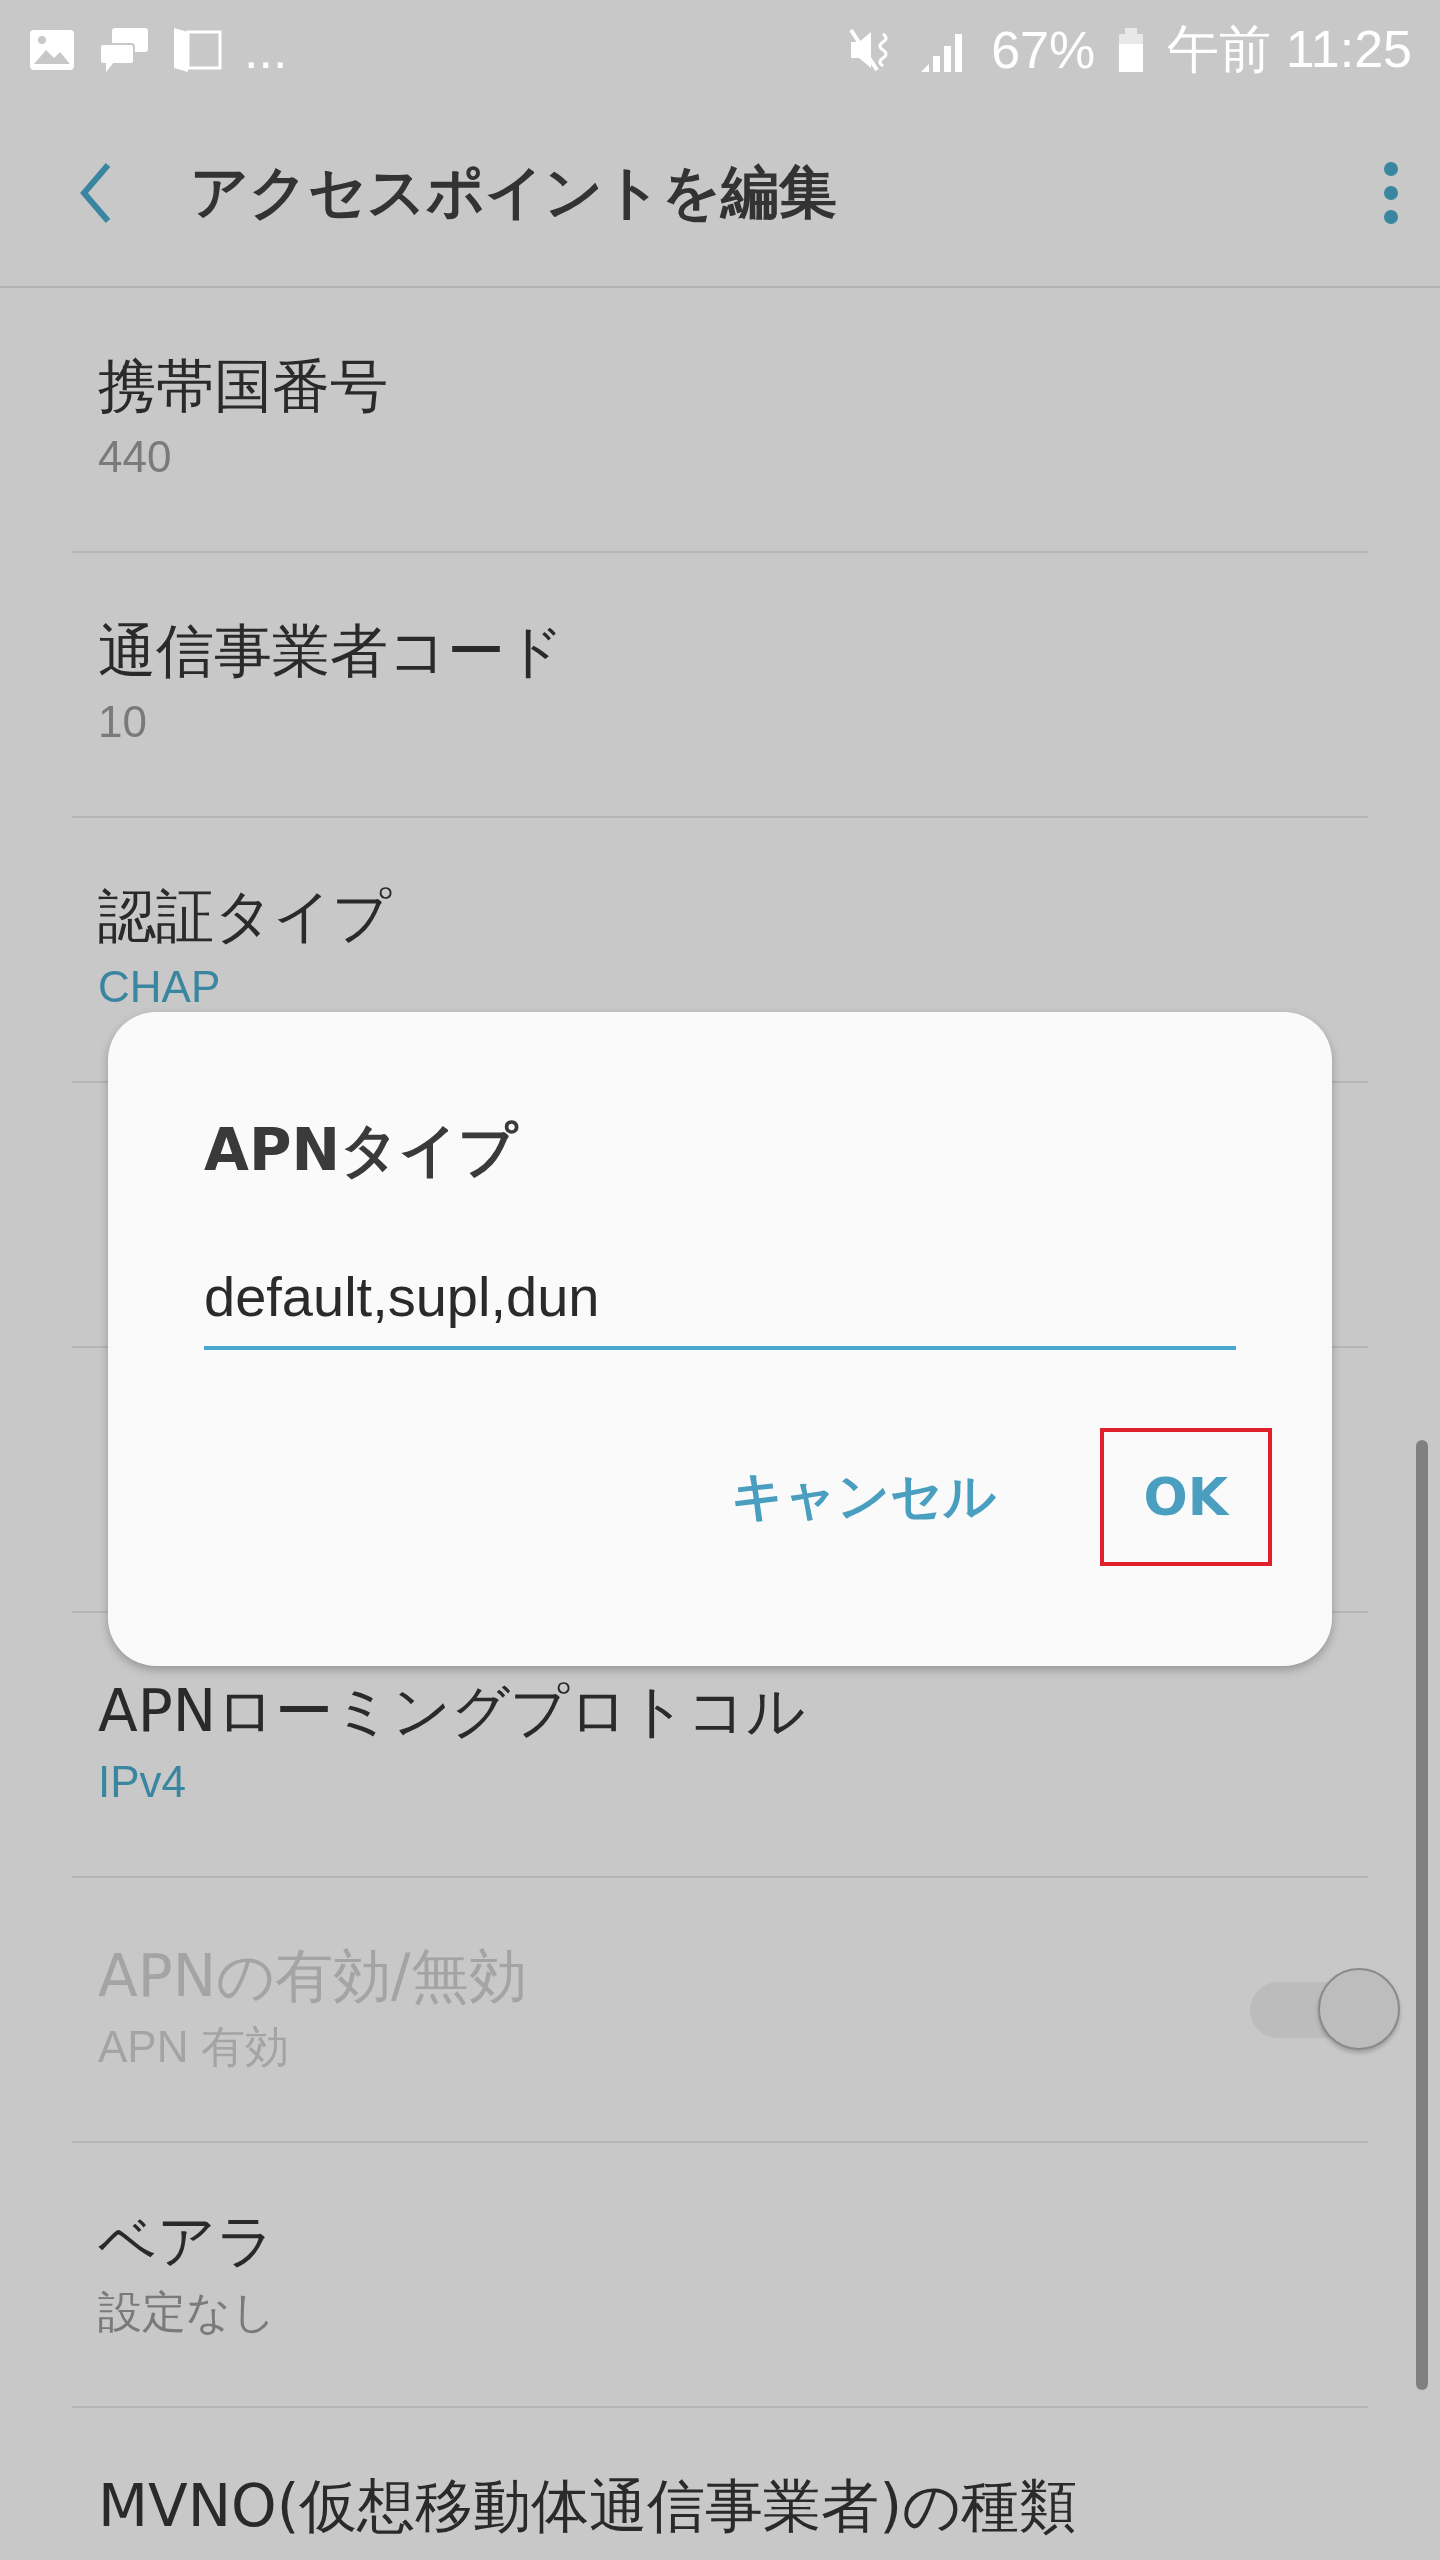 Image resolution: width=1440 pixels, height=2560 pixels. What do you see at coordinates (160, 987) in the screenshot?
I see `setting-value: CHAP` at bounding box center [160, 987].